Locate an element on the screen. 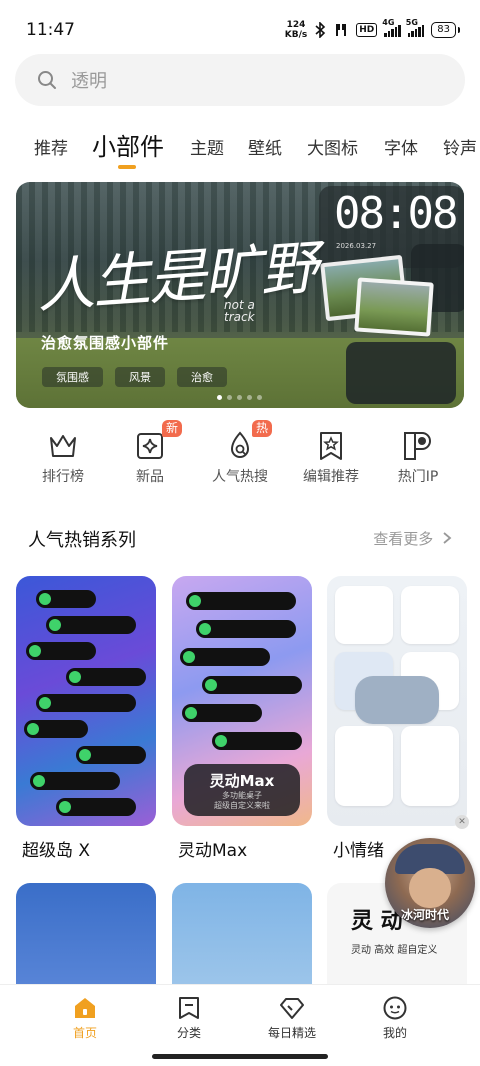 Image resolution: width=480 pixels, height=1066 pixels. search-bar: 透明 is located at coordinates (240, 80).